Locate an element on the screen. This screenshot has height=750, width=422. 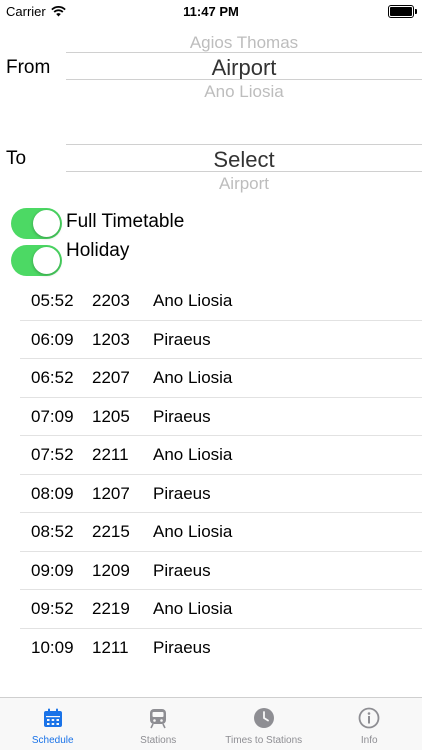
holiday-toggle is located at coordinates (36, 260).